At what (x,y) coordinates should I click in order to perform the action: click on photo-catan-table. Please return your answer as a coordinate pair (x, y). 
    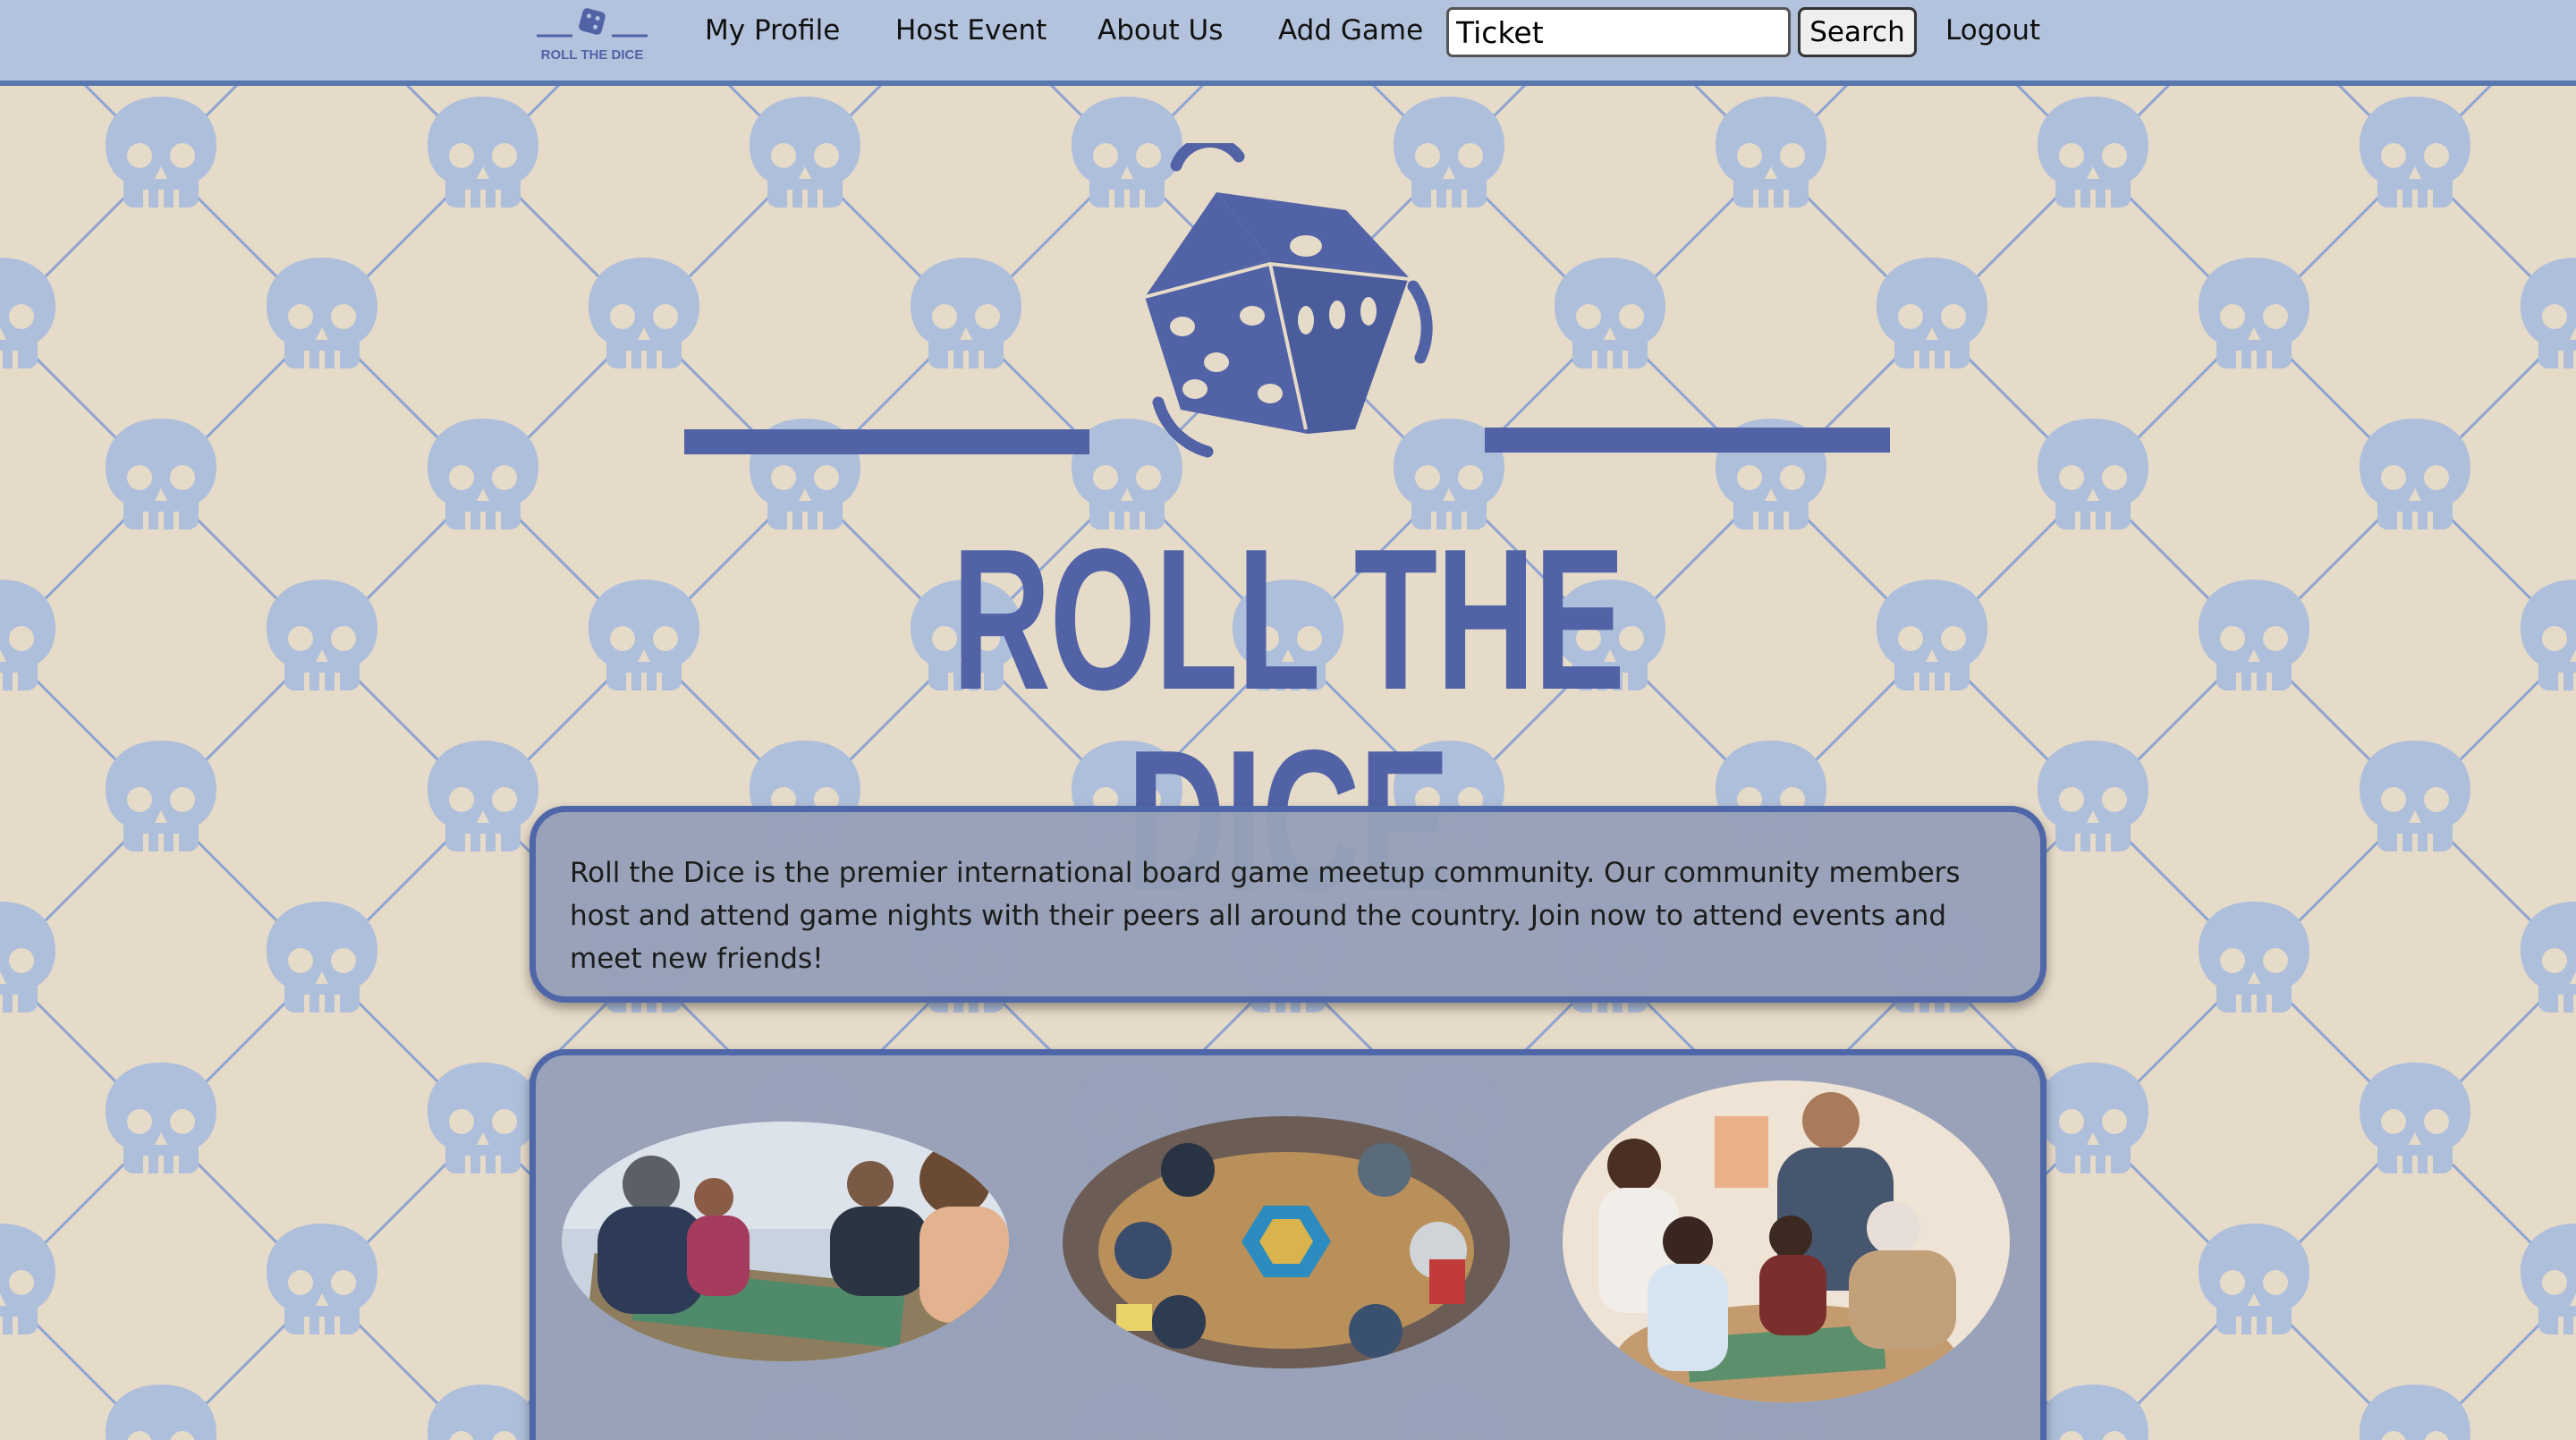
    Looking at the image, I should click on (1286, 1242).